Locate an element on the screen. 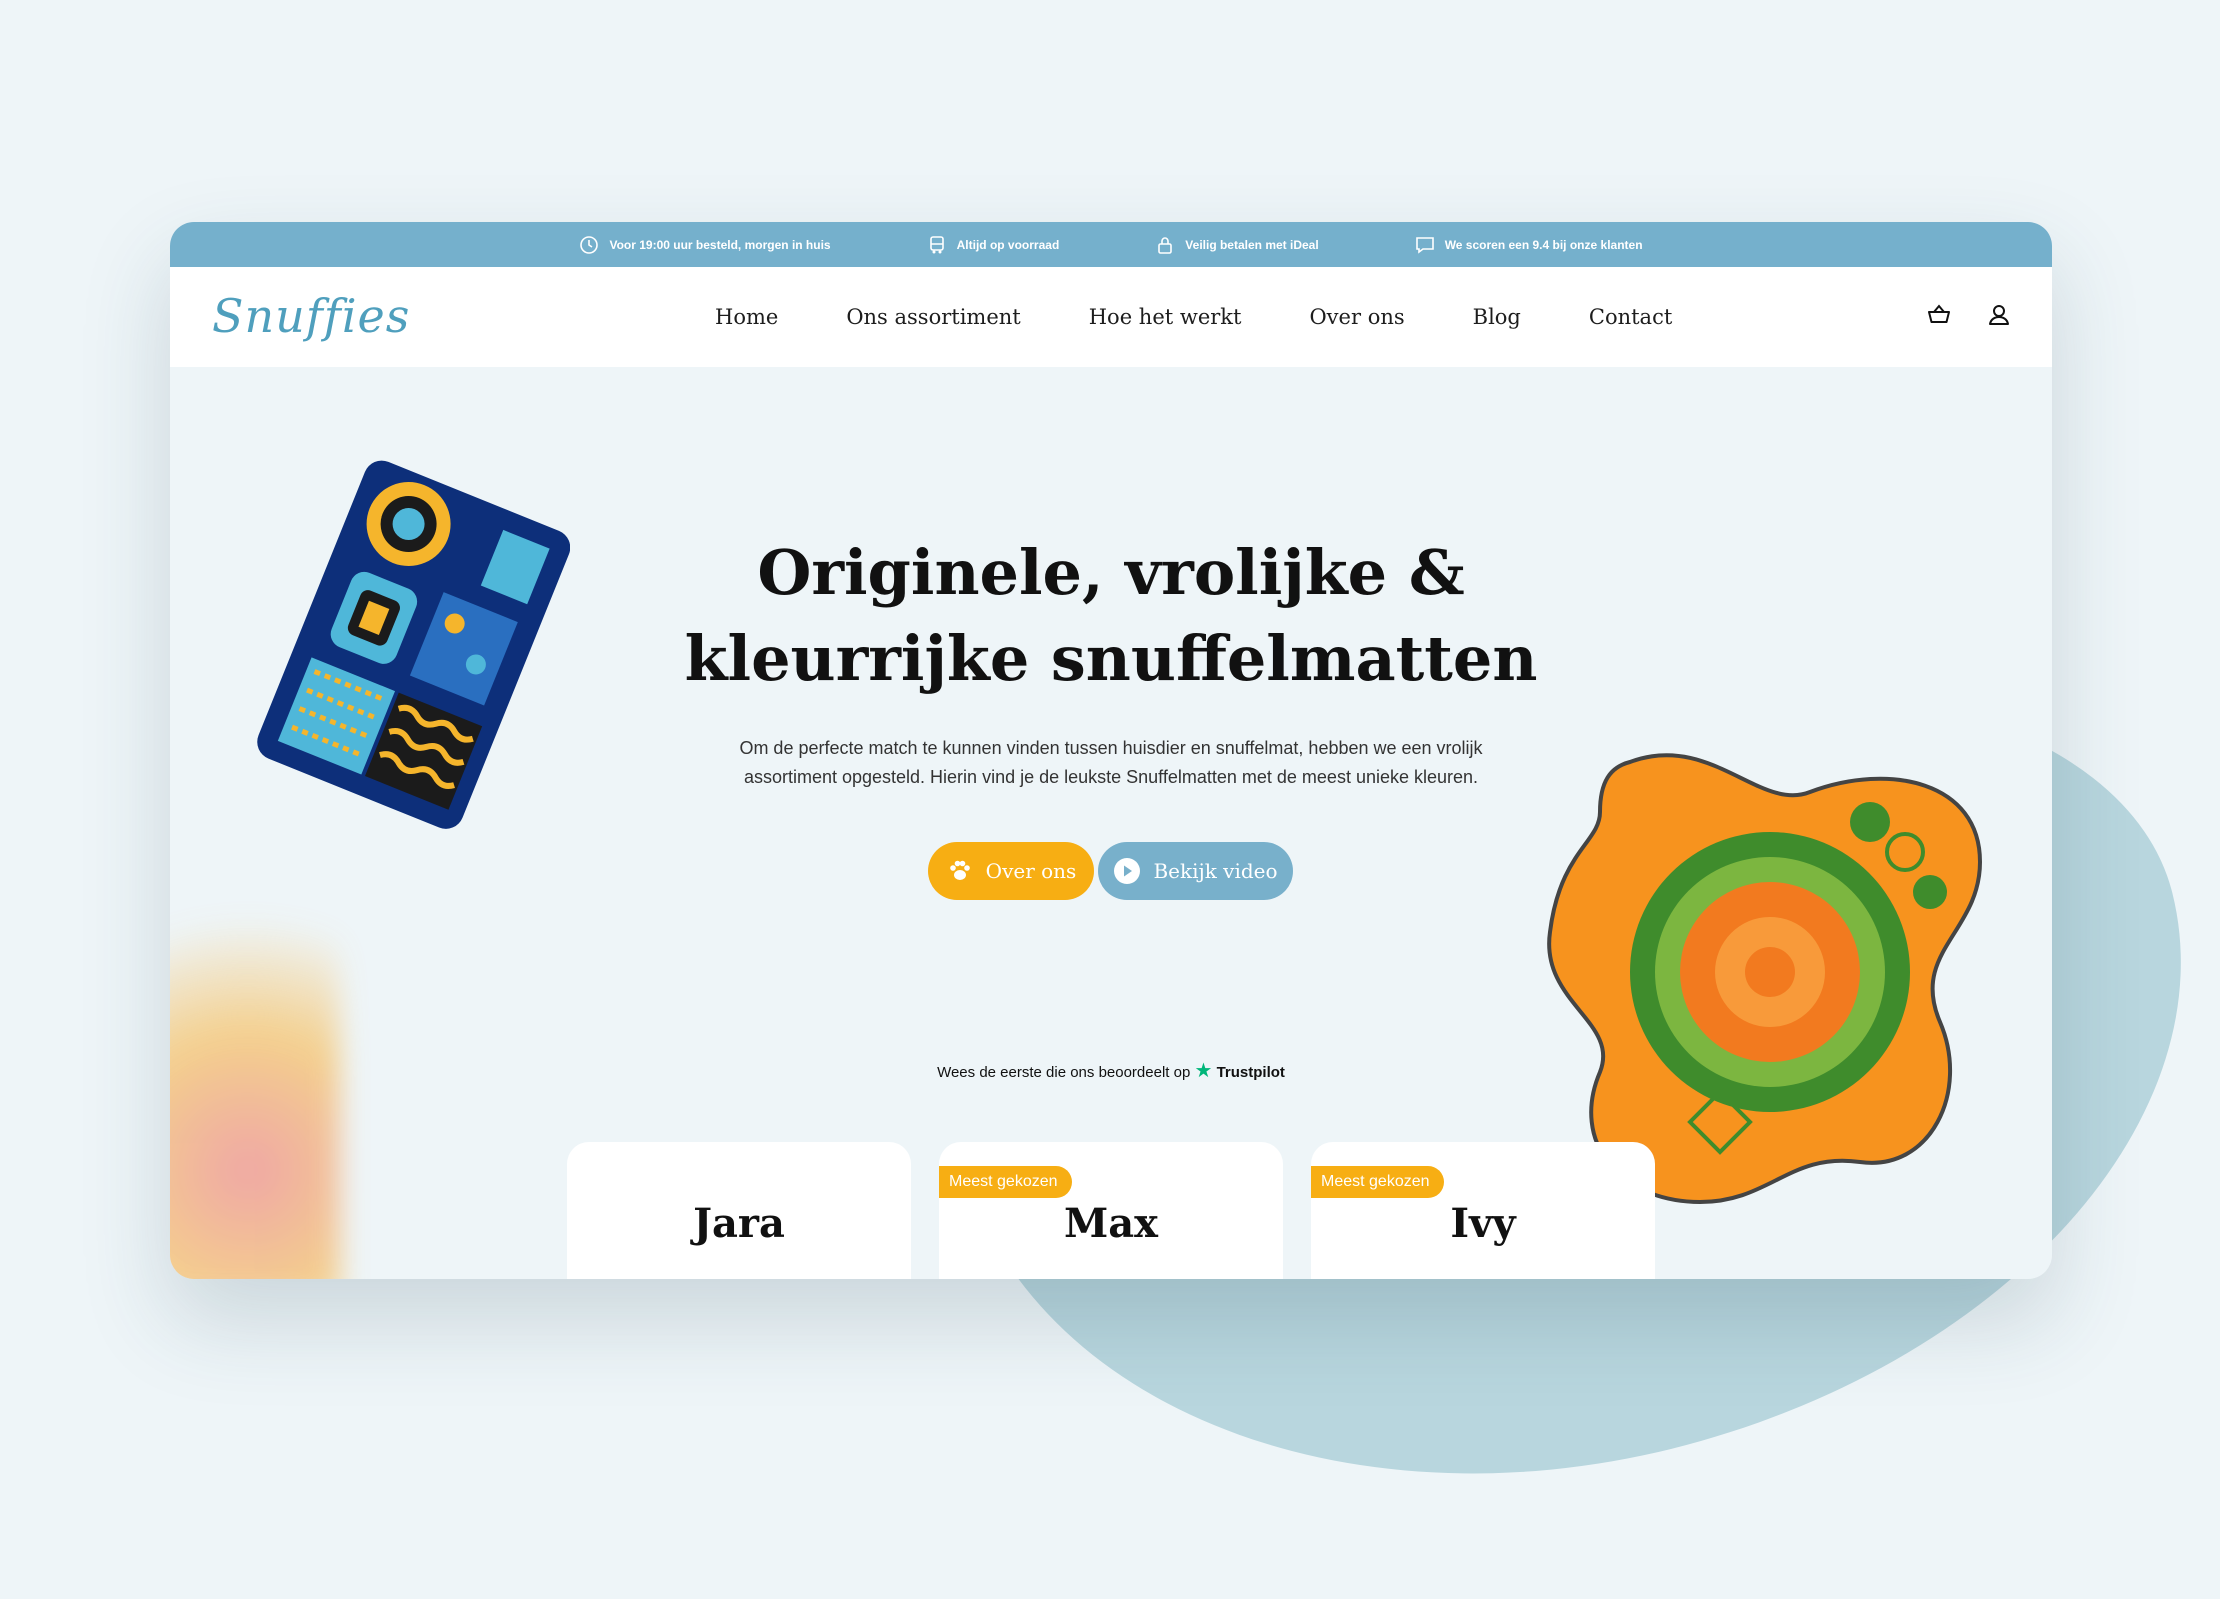 This screenshot has width=2220, height=1599. nav-item-over-ons: Over ons is located at coordinates (1356, 317).